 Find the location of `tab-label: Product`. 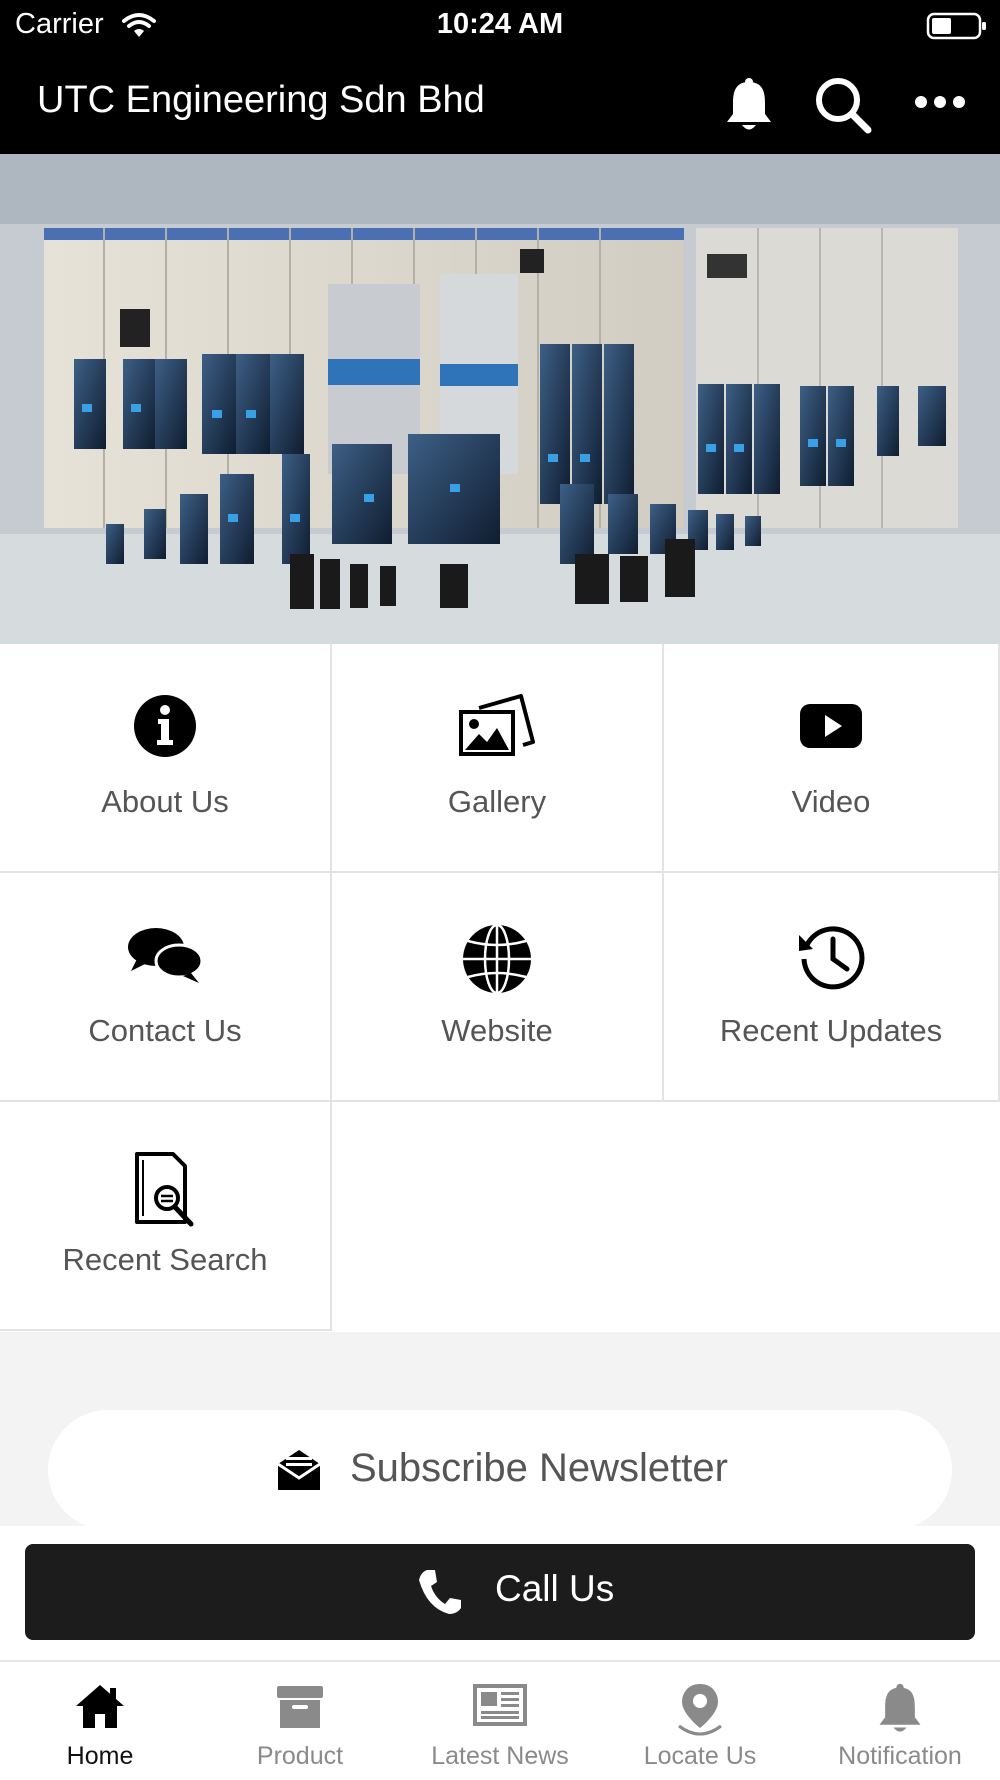

tab-label: Product is located at coordinates (300, 1756).